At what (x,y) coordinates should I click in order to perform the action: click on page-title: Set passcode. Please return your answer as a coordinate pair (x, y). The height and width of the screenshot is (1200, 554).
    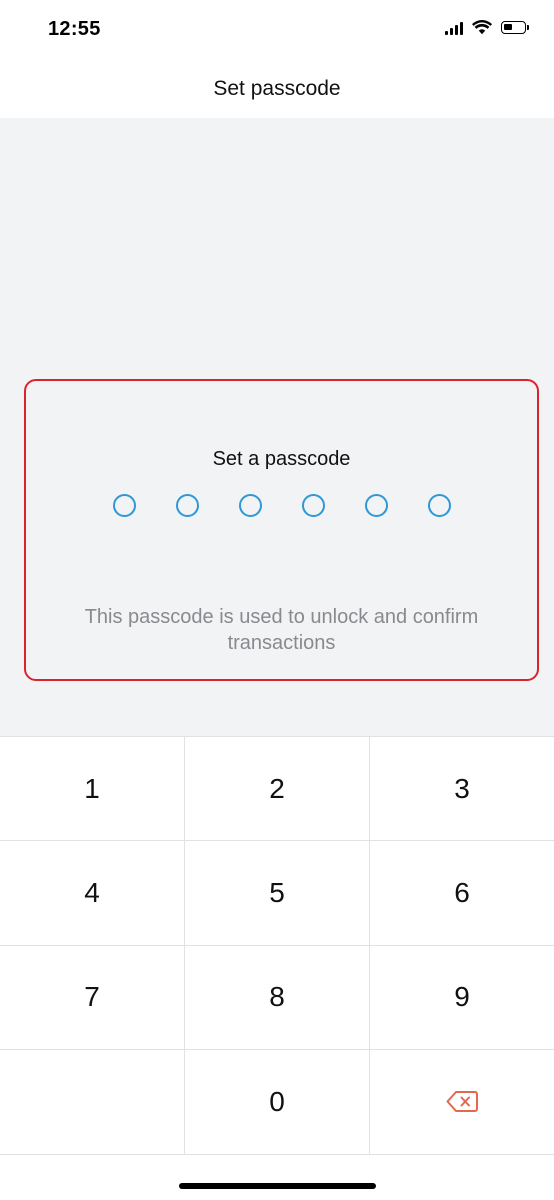
    Looking at the image, I should click on (277, 88).